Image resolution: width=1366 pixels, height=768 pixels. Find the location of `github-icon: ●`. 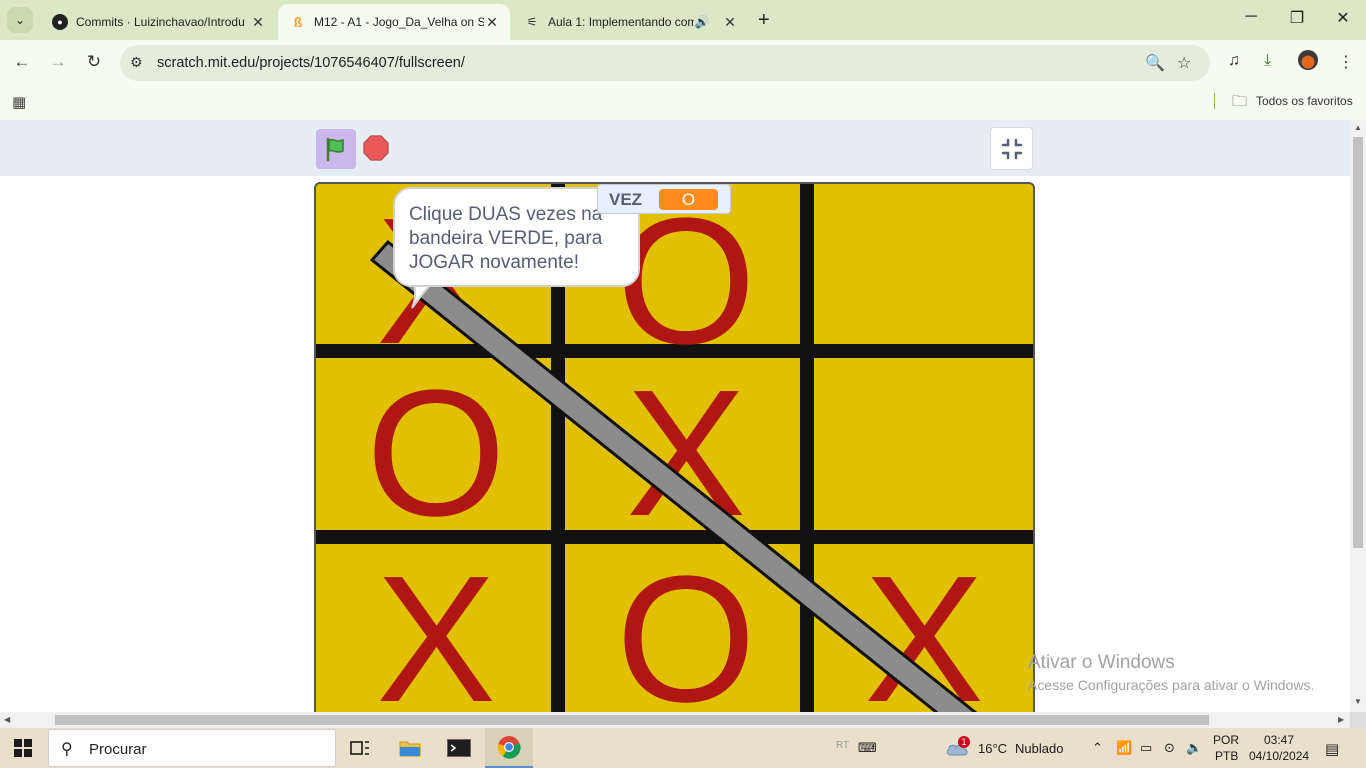

github-icon: ● is located at coordinates (60, 22).